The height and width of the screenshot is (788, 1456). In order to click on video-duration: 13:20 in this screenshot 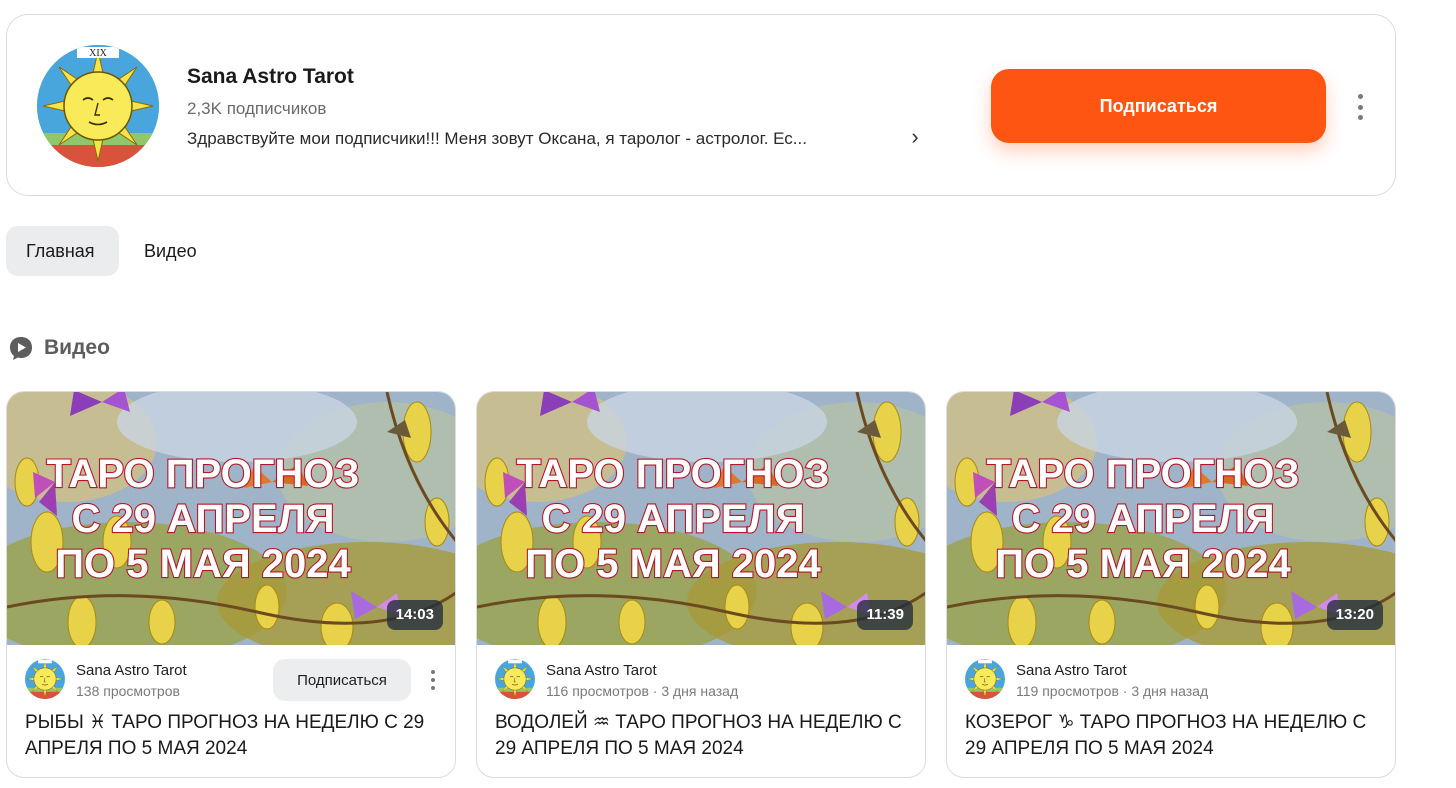, I will do `click(1354, 615)`.